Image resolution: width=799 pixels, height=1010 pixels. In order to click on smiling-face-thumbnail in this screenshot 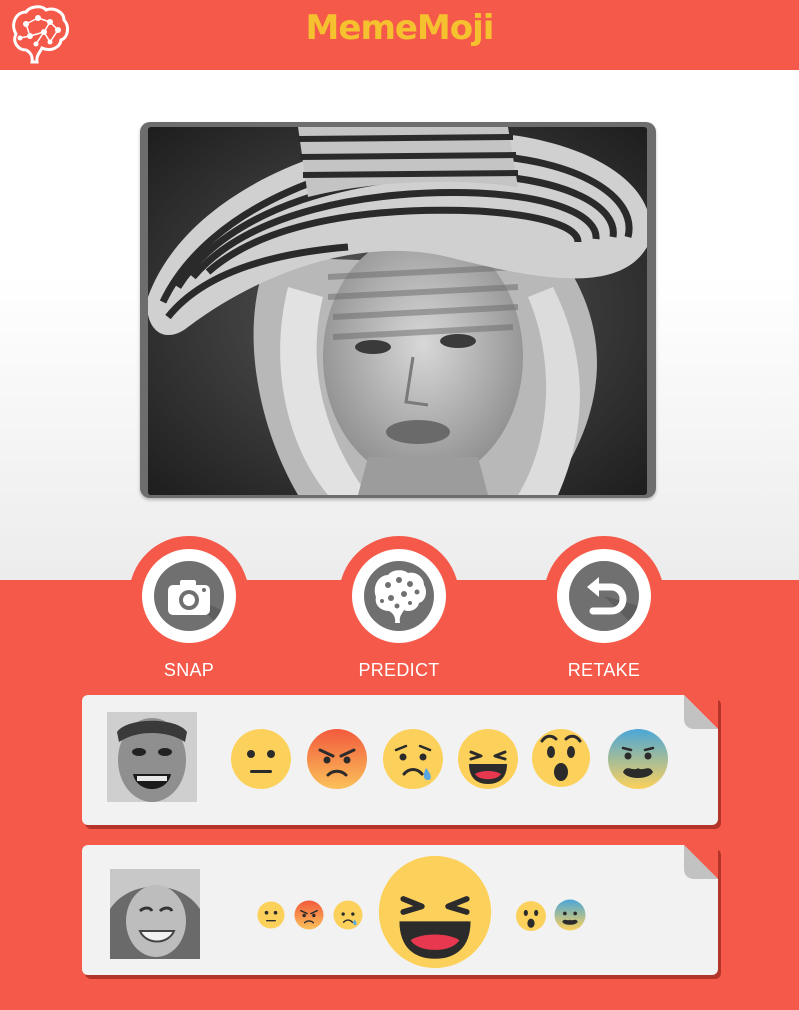, I will do `click(155, 914)`.